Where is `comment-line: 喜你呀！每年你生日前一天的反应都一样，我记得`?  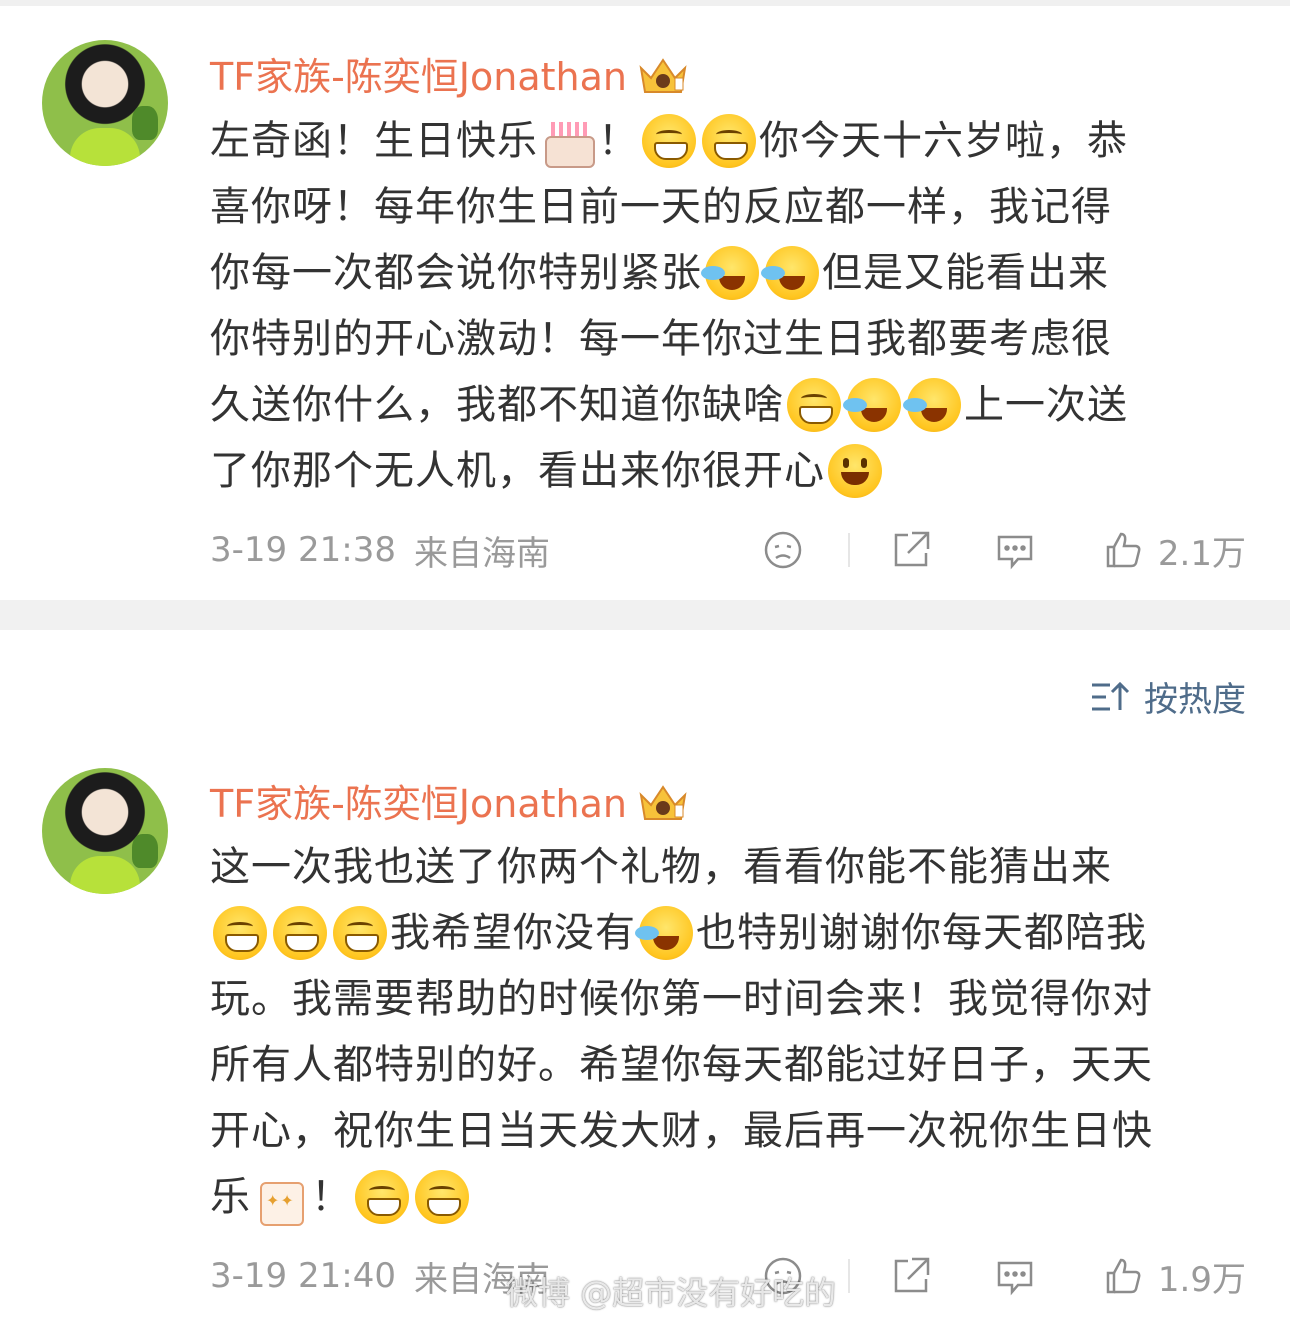
comment-line: 喜你呀！每年你生日前一天的反应都一样，我记得 is located at coordinates (730, 207).